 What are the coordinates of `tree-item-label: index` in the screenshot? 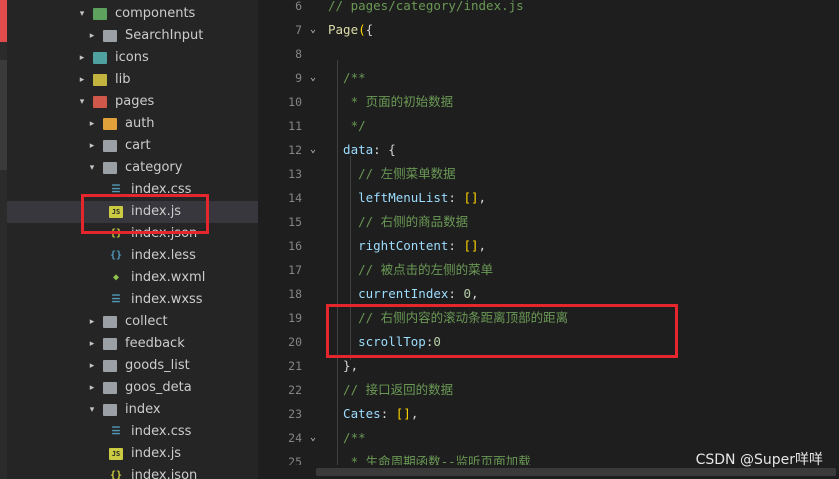 It's located at (143, 409).